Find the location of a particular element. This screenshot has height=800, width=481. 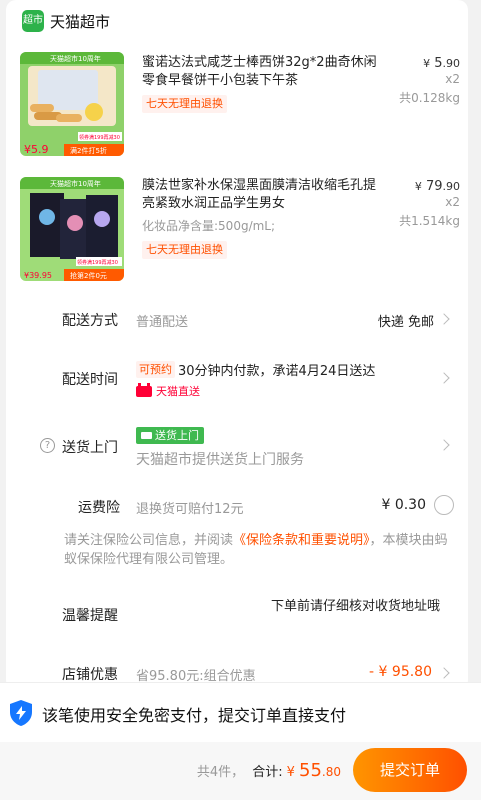

thumb-footer: 抢第2件0元 is located at coordinates (88, 275).